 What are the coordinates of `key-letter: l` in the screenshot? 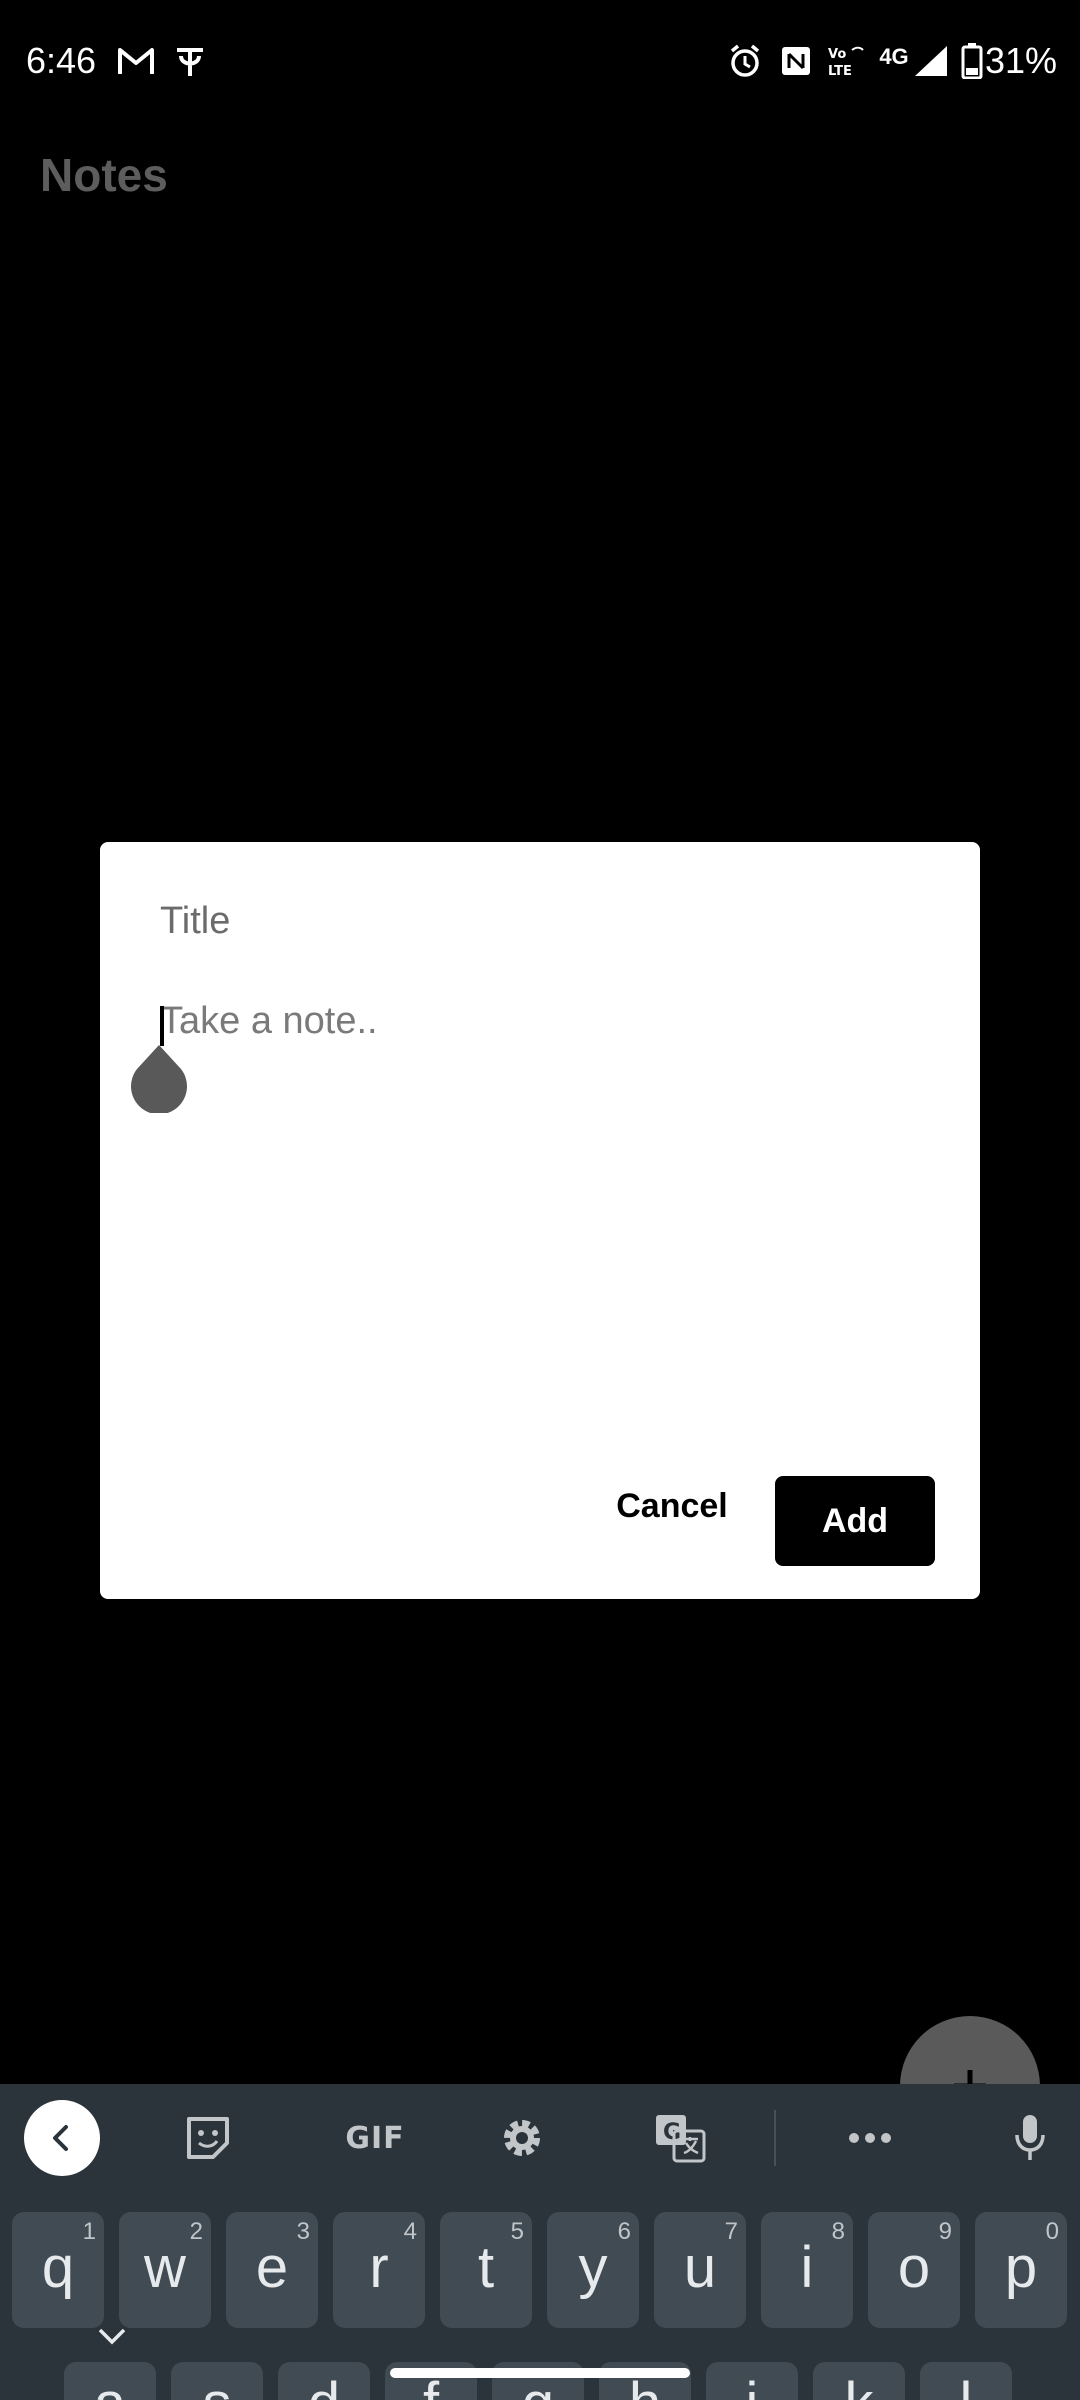 It's located at (966, 2385).